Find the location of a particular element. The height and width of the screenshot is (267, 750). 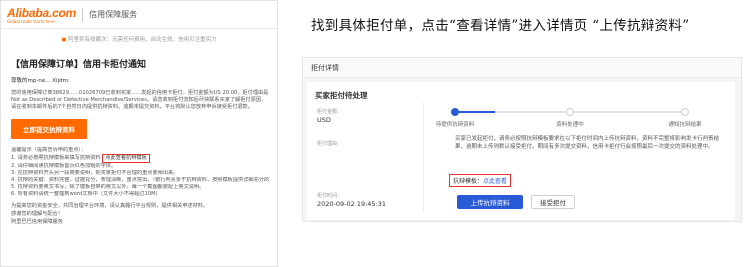

template-label: 抗辩模板： is located at coordinates (468, 181).